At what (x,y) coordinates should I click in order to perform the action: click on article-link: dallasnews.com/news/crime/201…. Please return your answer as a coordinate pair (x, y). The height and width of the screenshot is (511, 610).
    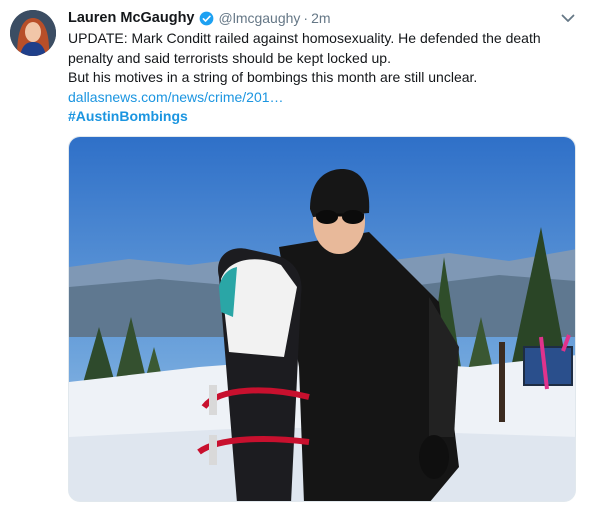
    Looking at the image, I should click on (176, 97).